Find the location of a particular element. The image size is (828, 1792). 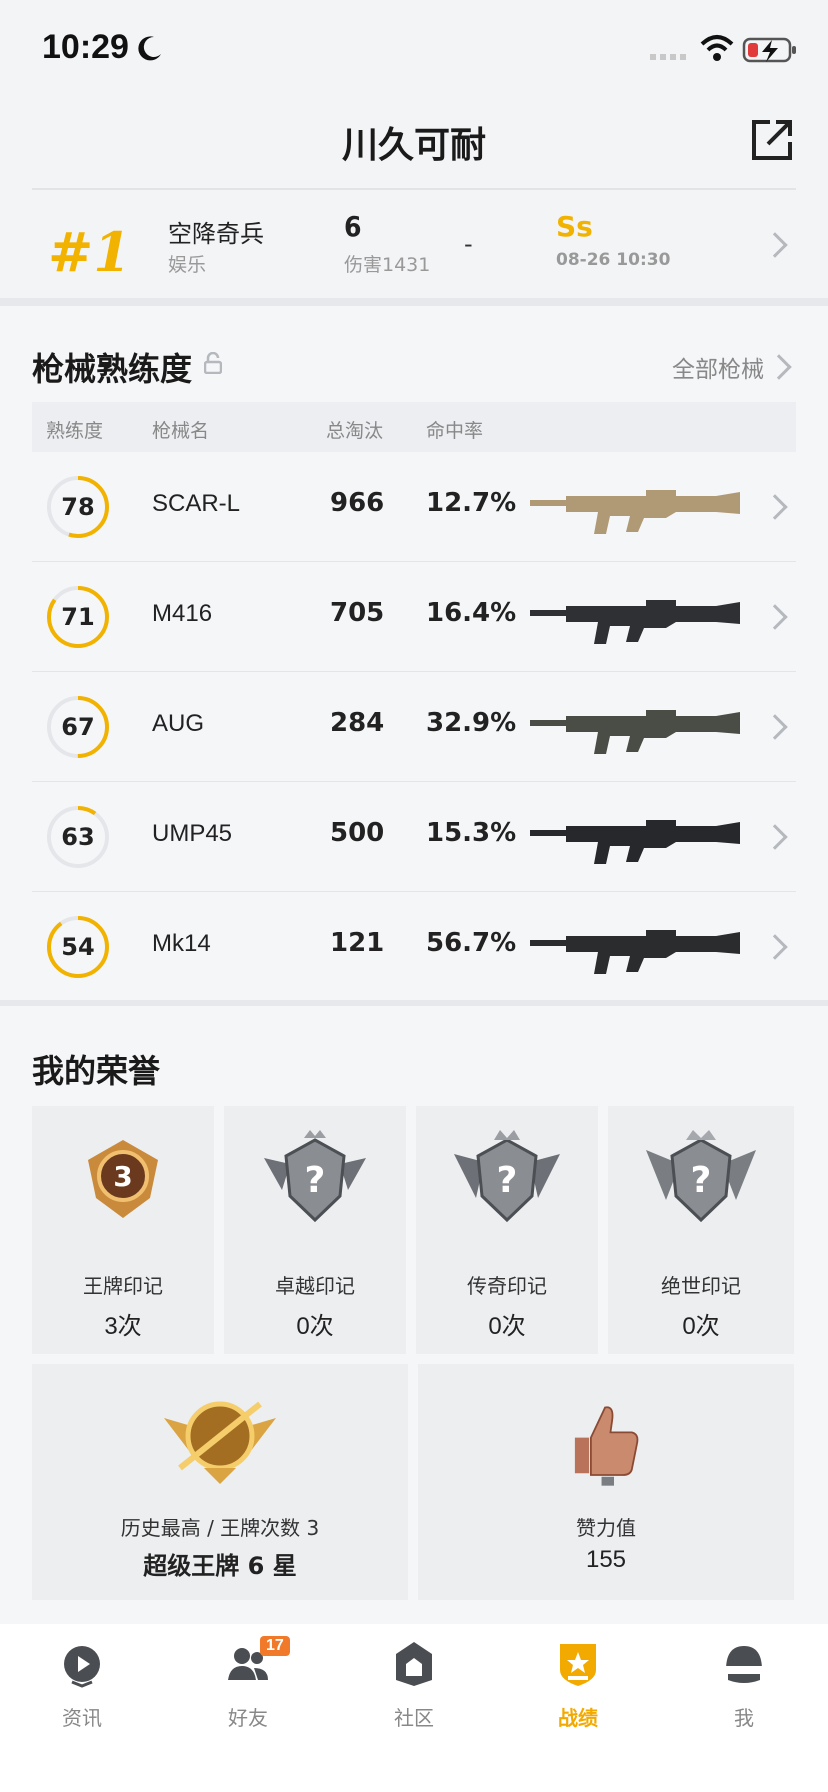

nav-label: 资讯 is located at coordinates (82, 1718).